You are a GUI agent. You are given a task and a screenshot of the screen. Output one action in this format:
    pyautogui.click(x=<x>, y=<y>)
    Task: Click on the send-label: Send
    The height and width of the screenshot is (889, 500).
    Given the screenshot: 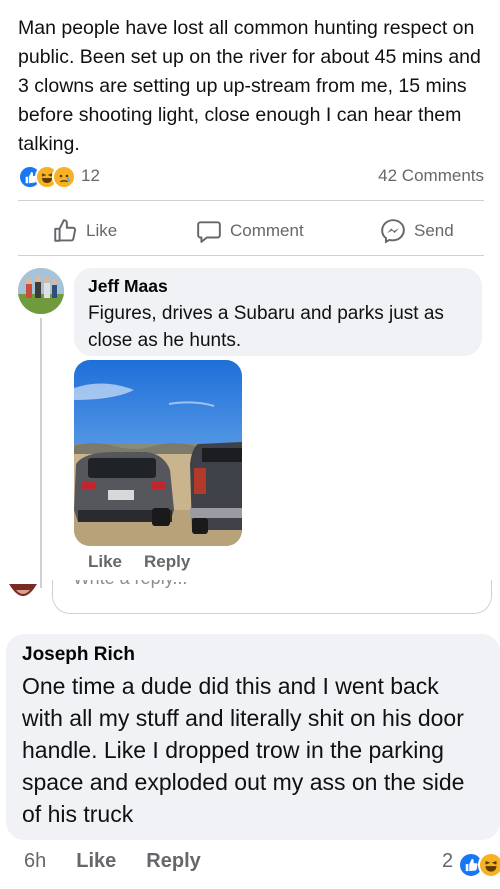 What is the action you would take?
    pyautogui.click(x=434, y=230)
    